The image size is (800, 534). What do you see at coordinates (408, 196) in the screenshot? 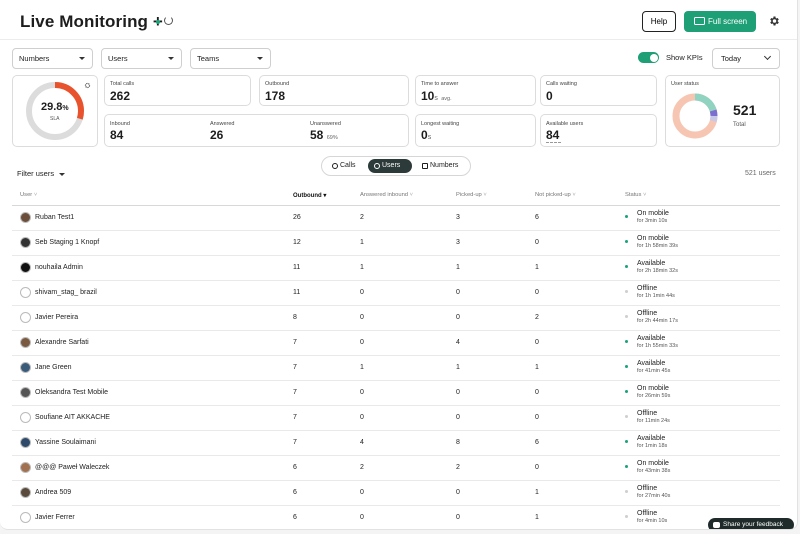
I see `col-answered-inbound: Answered inbound ˅` at bounding box center [408, 196].